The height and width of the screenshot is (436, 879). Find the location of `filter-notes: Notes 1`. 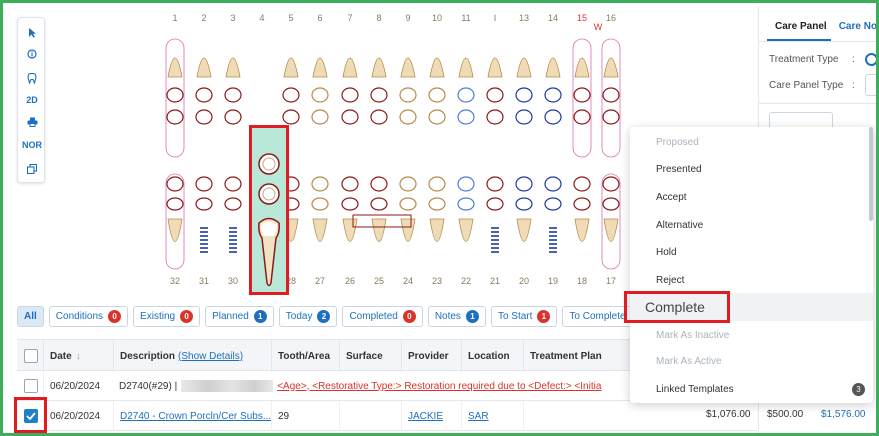

filter-notes: Notes 1 is located at coordinates (456, 316).